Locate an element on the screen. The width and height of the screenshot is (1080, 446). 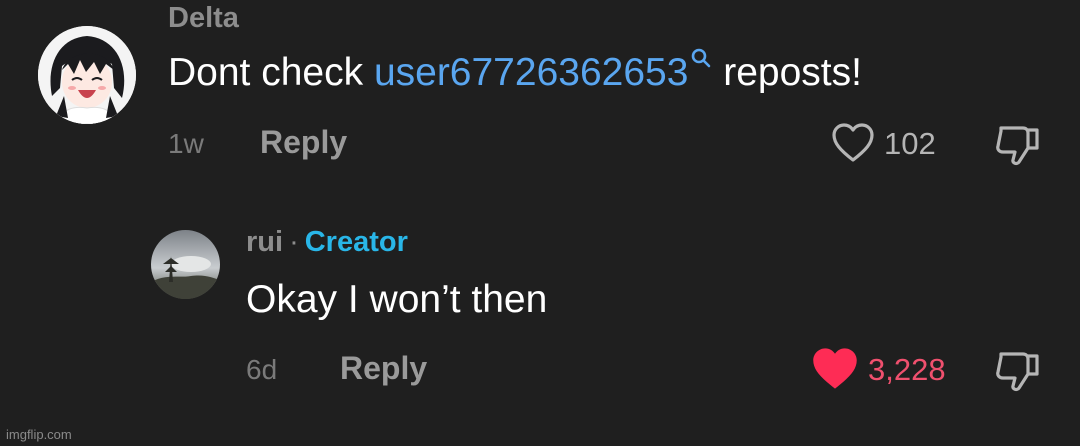
like-button: 102 is located at coordinates (883, 143).